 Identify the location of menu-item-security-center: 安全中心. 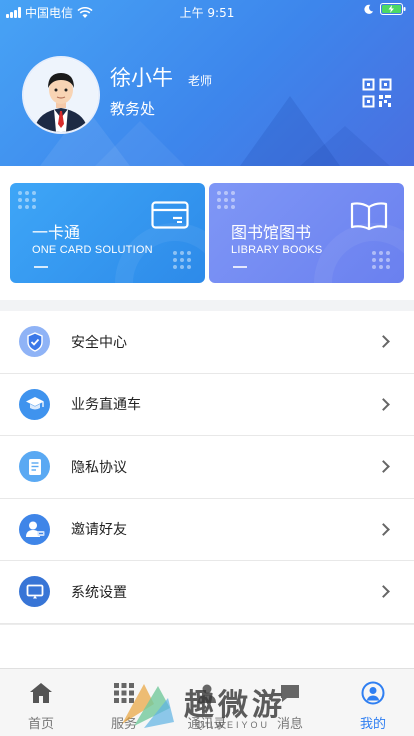
(207, 342).